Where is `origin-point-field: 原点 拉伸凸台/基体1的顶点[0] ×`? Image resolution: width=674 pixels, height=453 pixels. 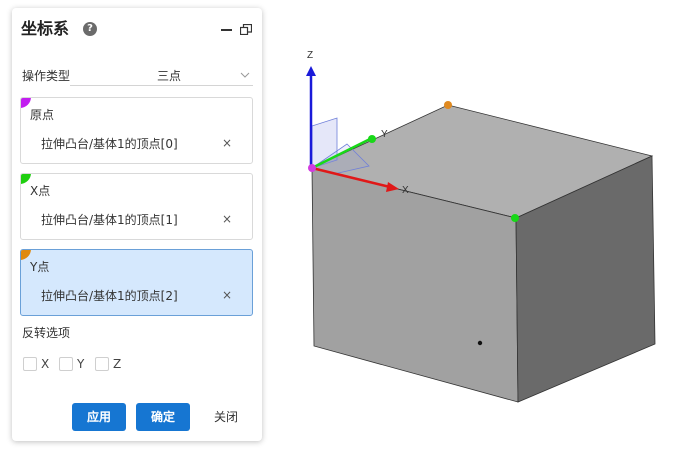
origin-point-field: 原点 拉伸凸台/基体1的顶点[0] × is located at coordinates (136, 130).